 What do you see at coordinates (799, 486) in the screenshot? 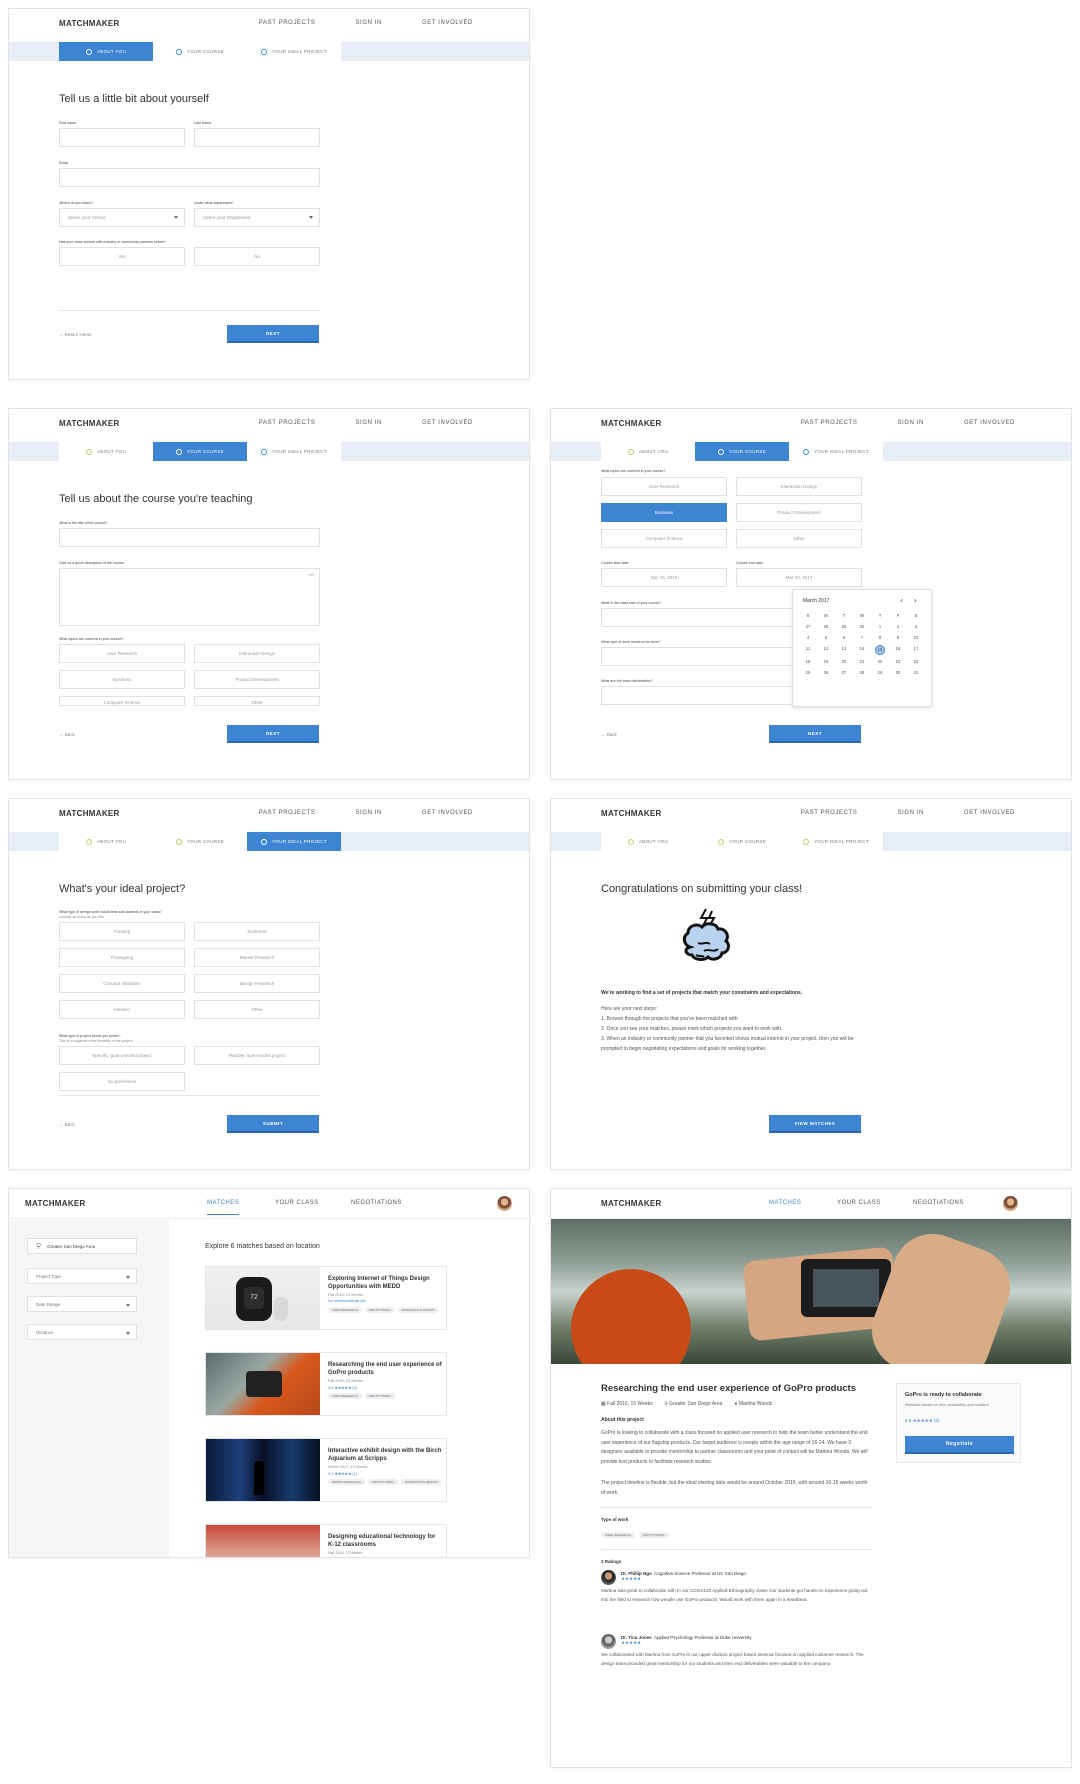
I see `topic-interaction-design: Interaction Design` at bounding box center [799, 486].